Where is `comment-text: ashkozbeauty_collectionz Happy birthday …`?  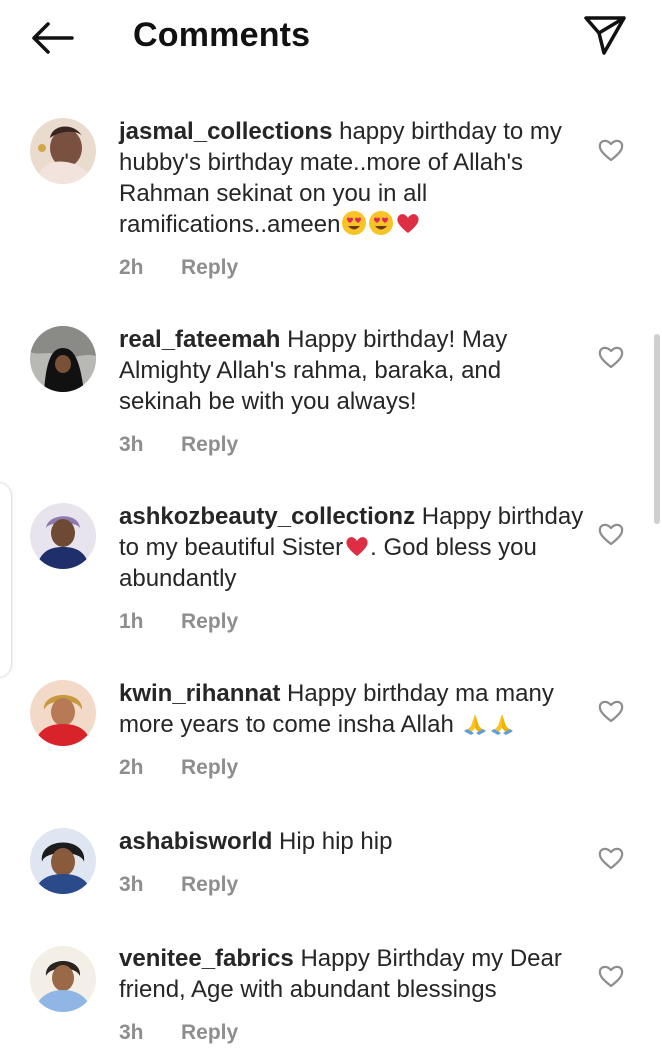
comment-text: ashkozbeauty_collectionz Happy birthday … is located at coordinates (351, 547).